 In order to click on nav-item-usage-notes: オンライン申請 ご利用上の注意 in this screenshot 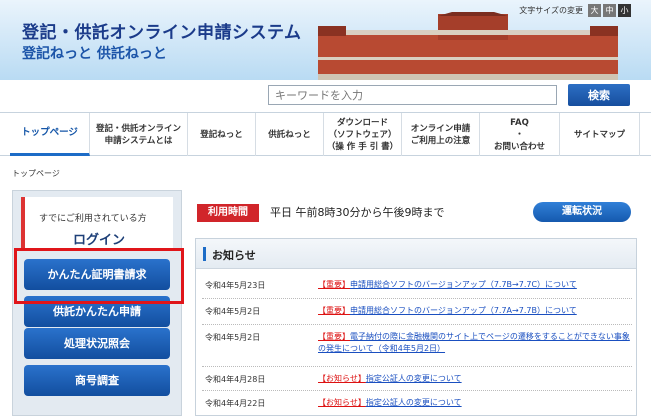, I will do `click(441, 134)`.